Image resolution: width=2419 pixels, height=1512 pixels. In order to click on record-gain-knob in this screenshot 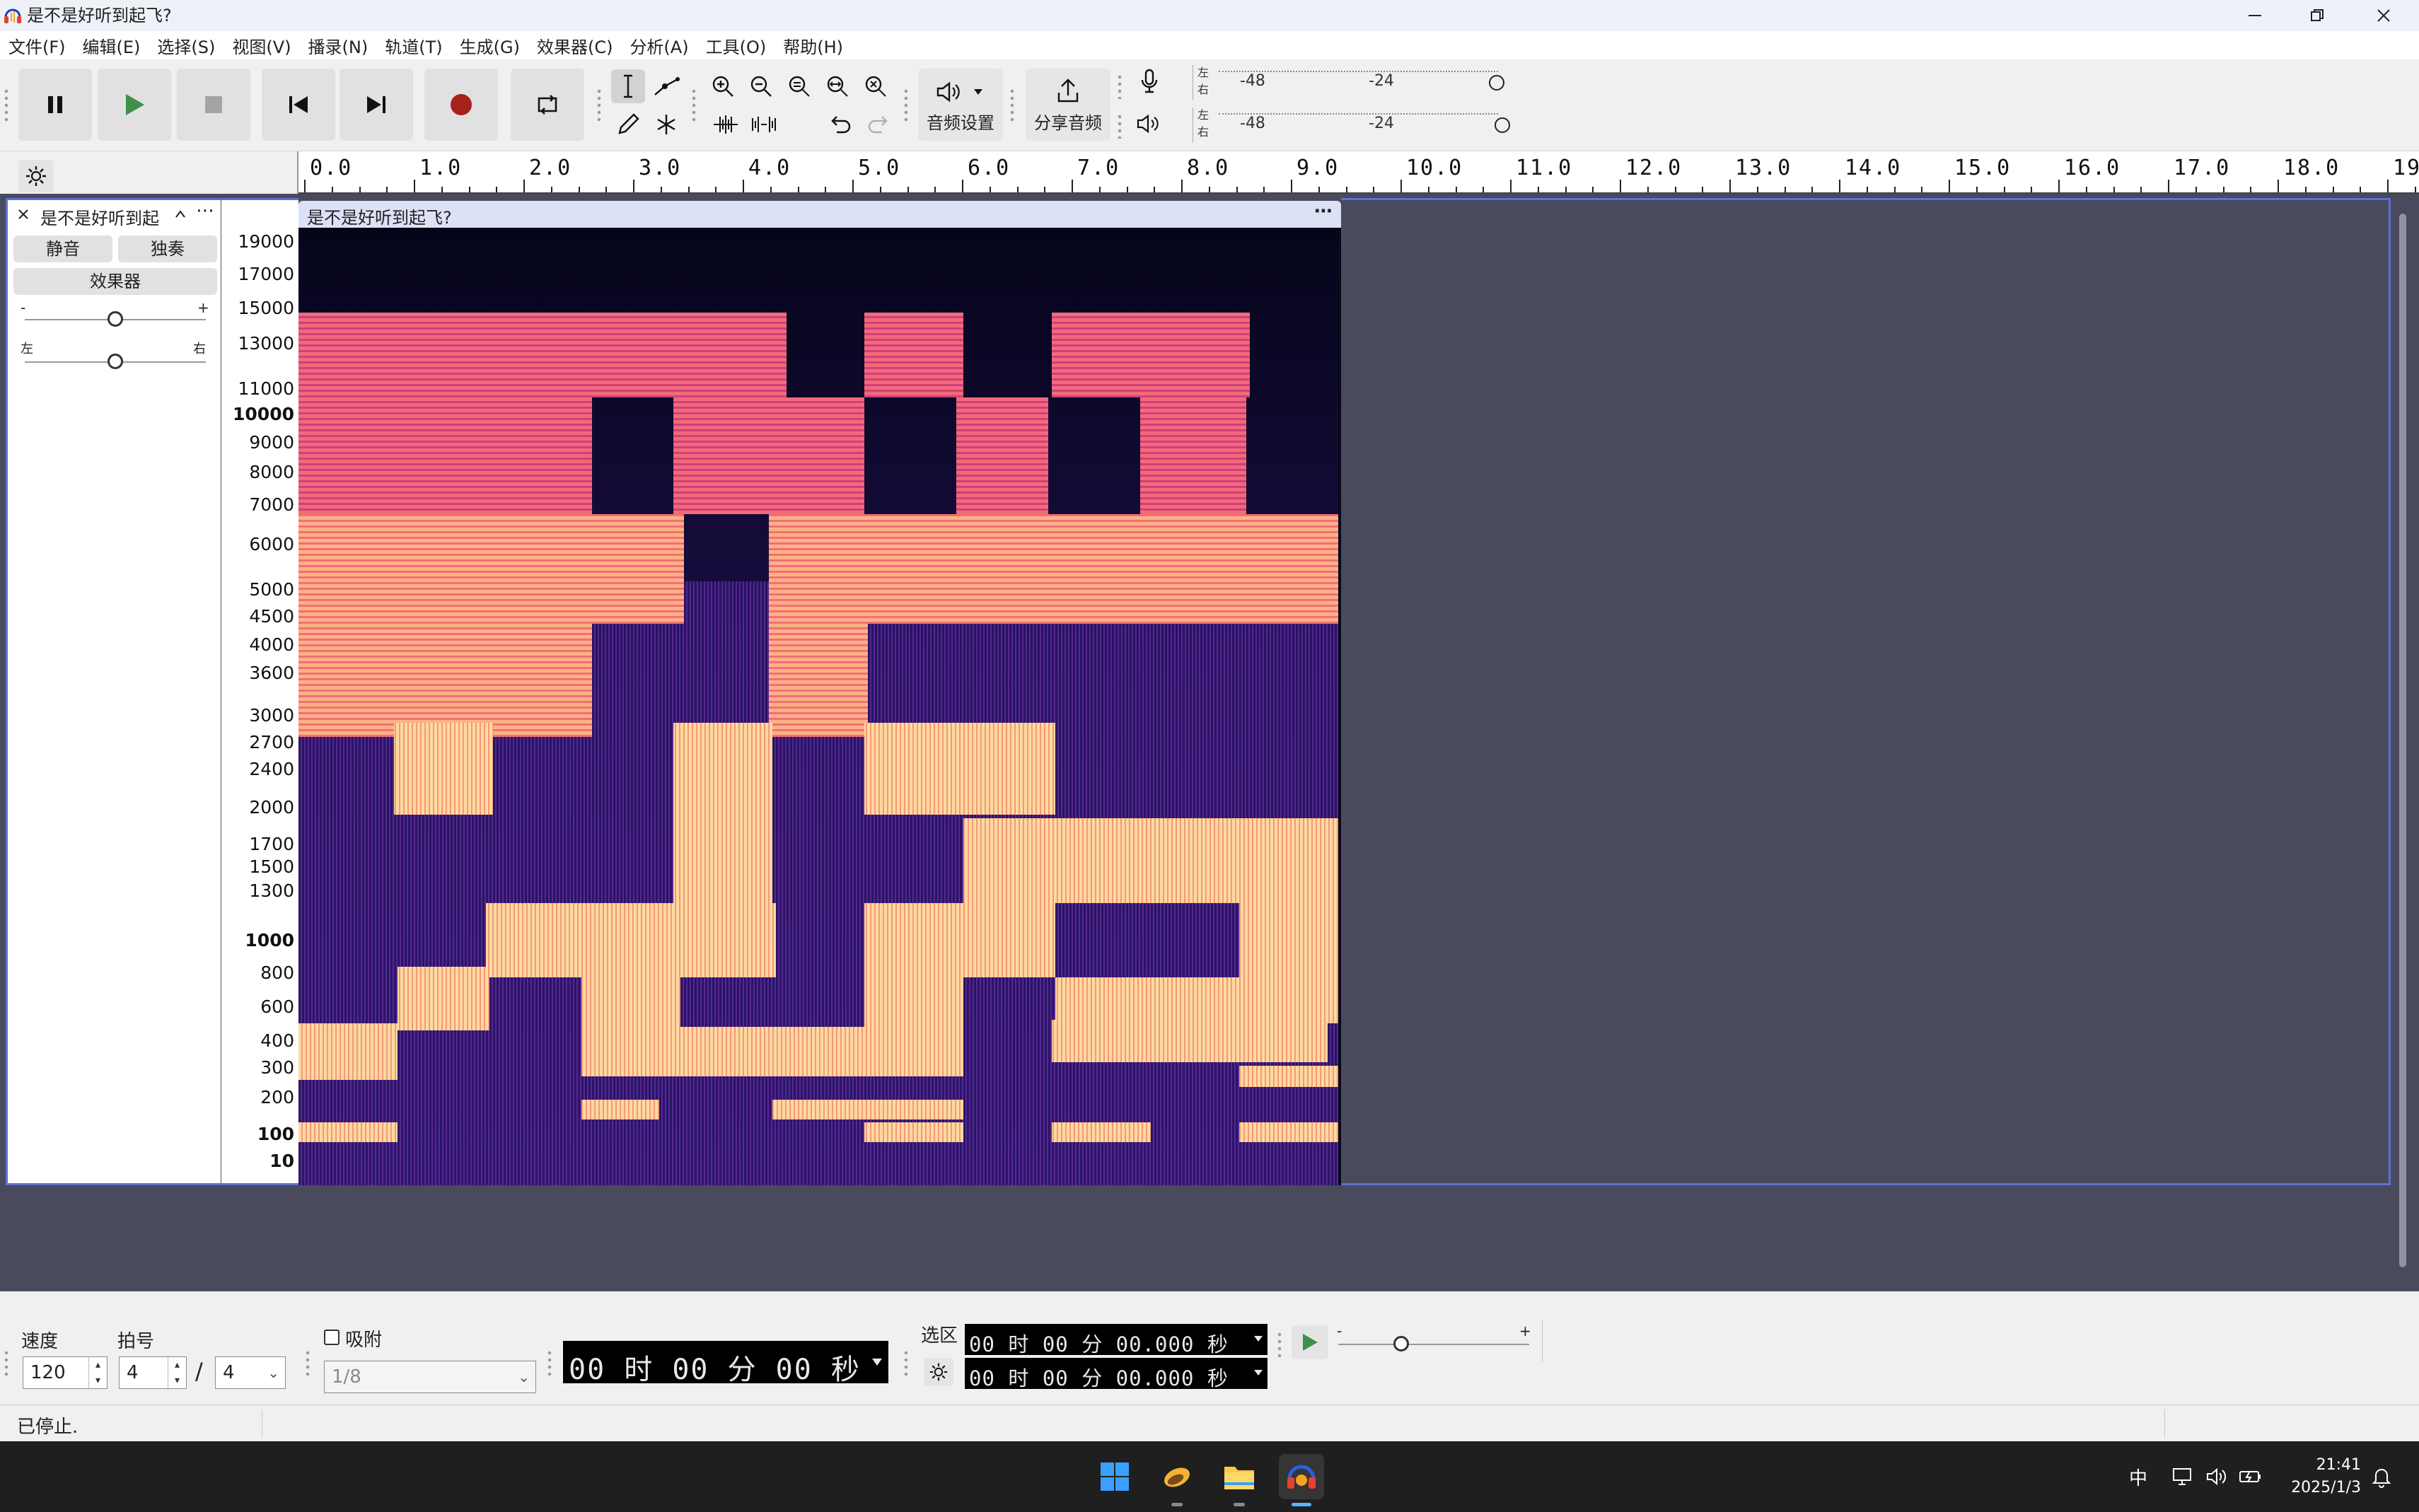, I will do `click(1497, 83)`.